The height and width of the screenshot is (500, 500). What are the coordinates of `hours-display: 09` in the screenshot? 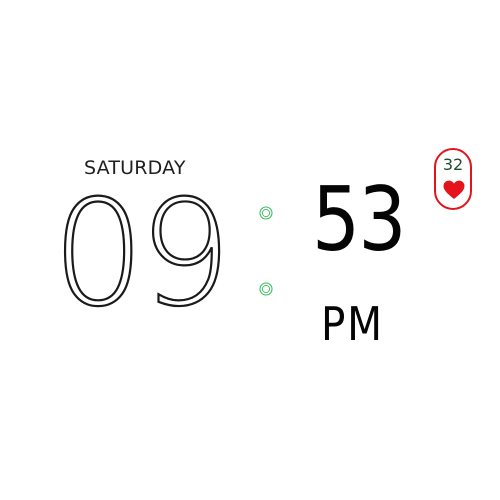 It's located at (138, 248).